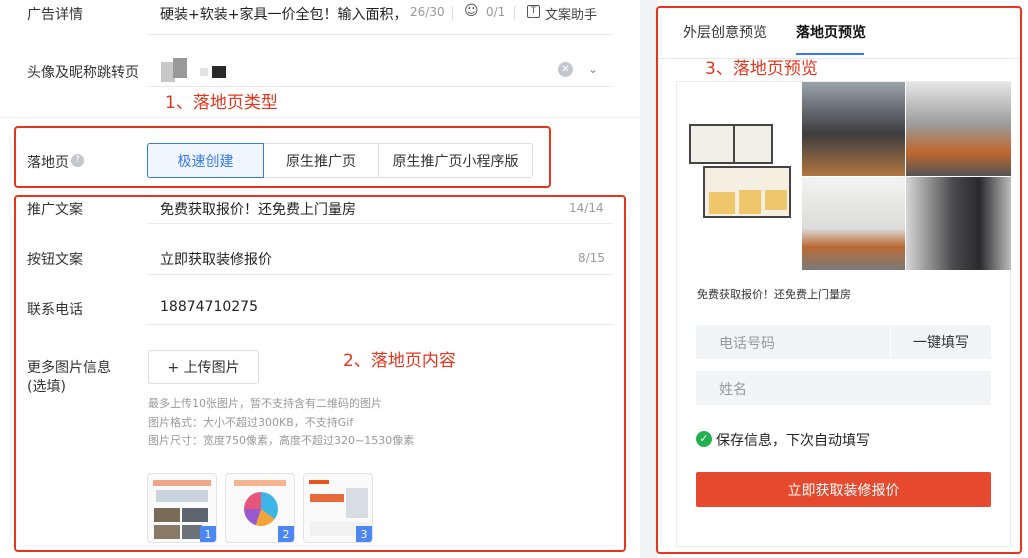 Image resolution: width=1028 pixels, height=558 pixels. What do you see at coordinates (77, 160) in the screenshot?
I see `help-icon: ?` at bounding box center [77, 160].